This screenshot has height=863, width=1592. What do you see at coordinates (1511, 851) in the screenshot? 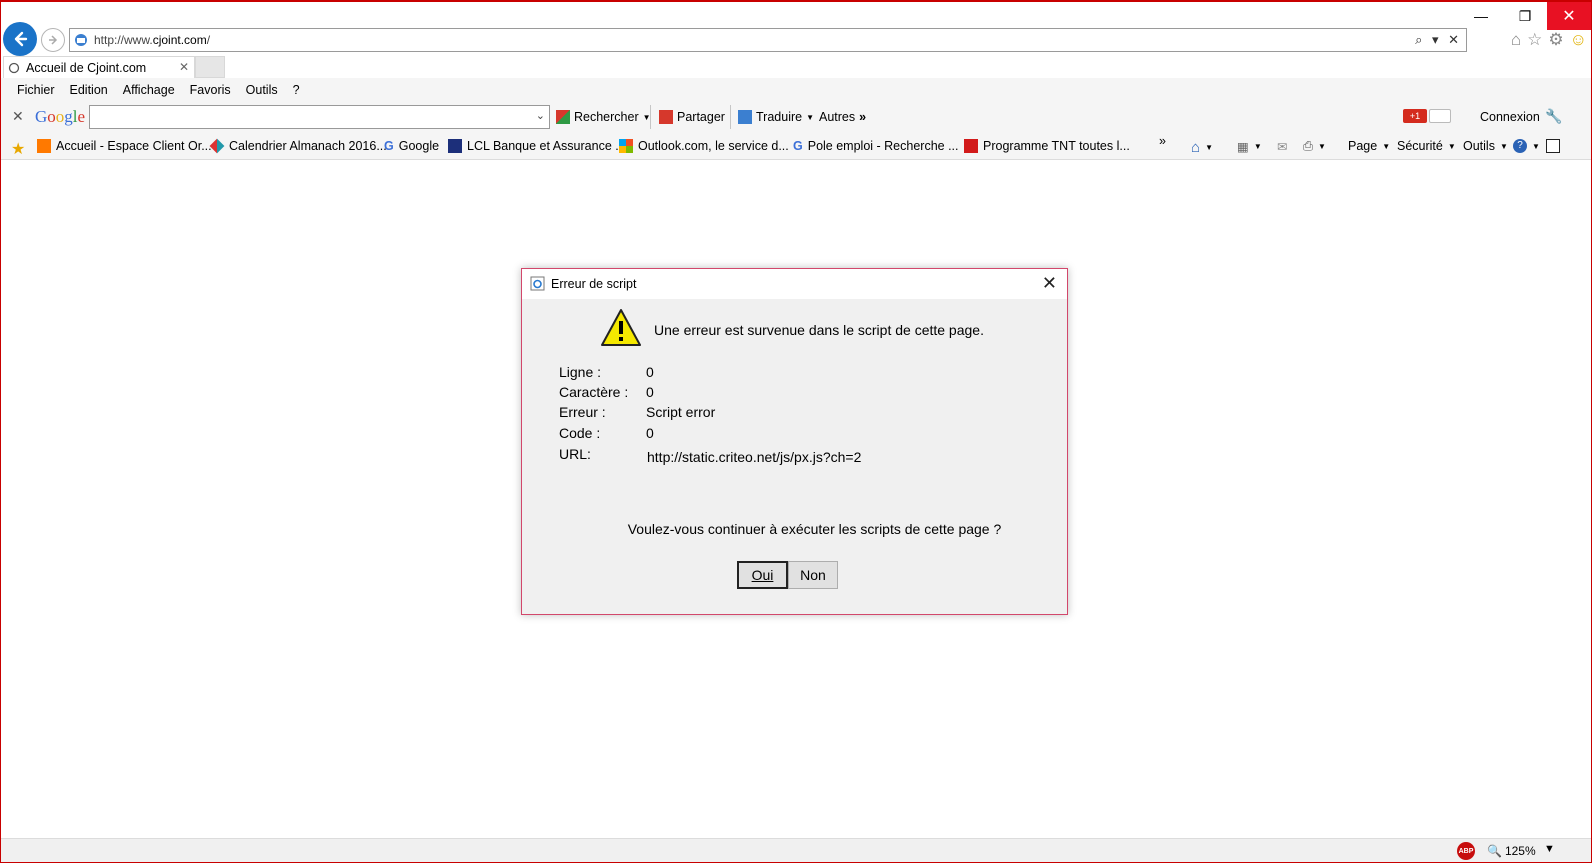
I see `zoom-level: 🔍 125%` at bounding box center [1511, 851].